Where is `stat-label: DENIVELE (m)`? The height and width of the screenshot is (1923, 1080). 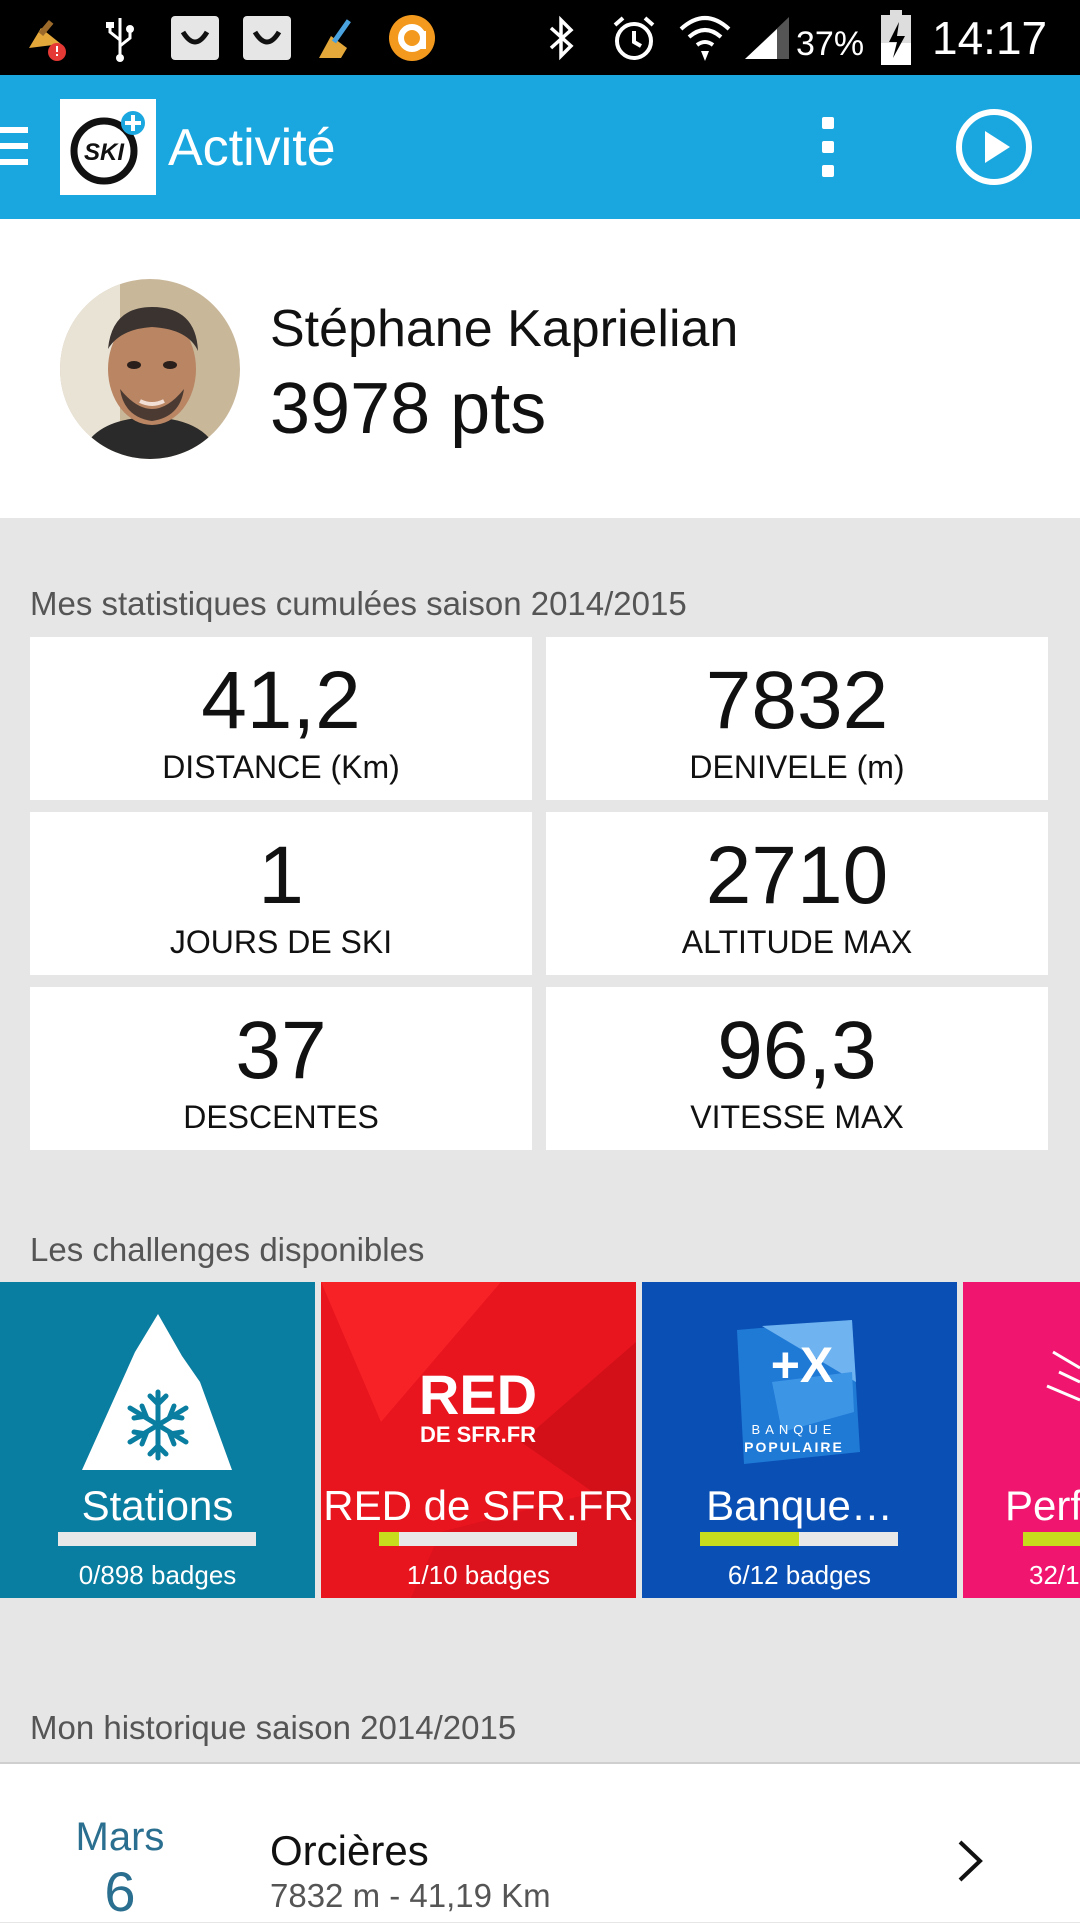
stat-label: DENIVELE (m) is located at coordinates (797, 767).